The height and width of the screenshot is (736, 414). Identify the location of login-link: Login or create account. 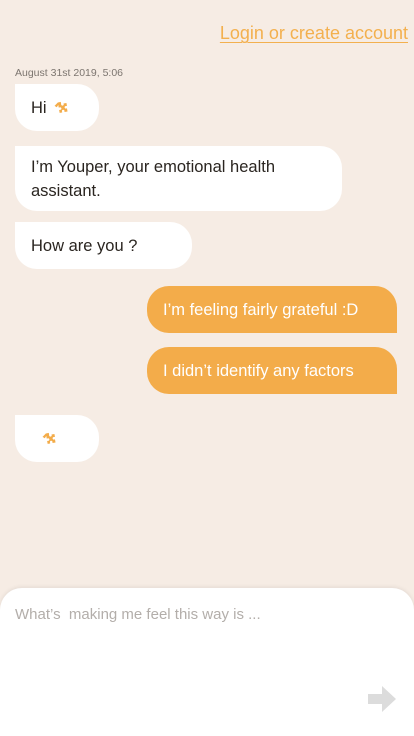
(314, 33).